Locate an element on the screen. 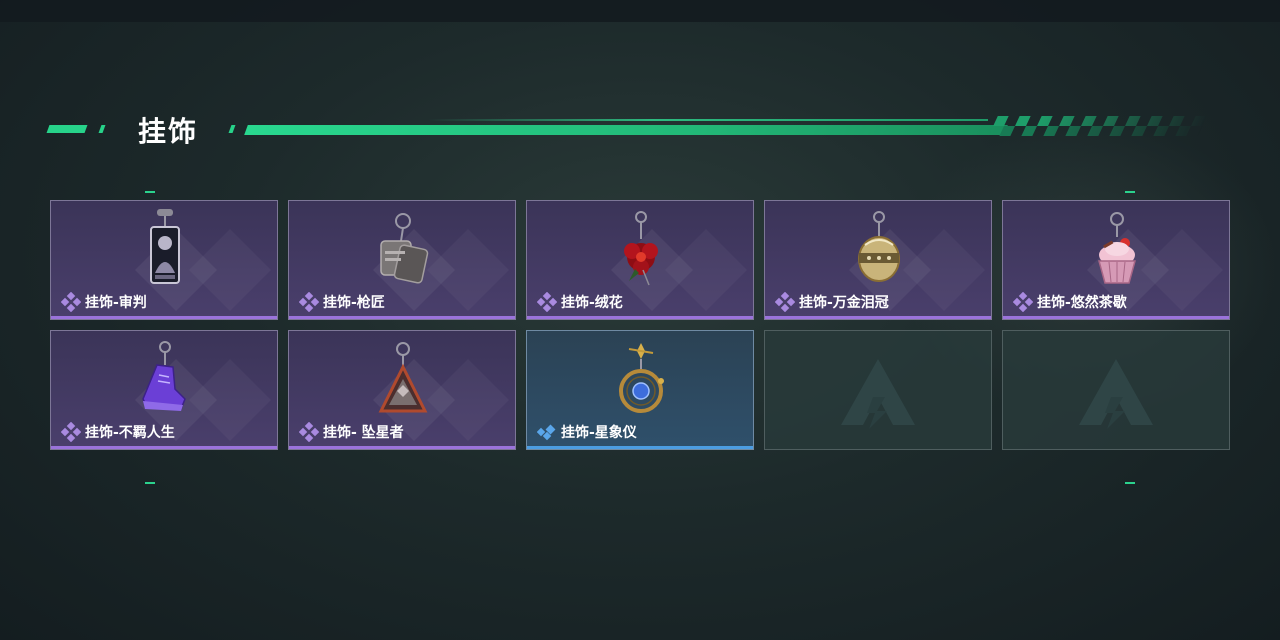 This screenshot has width=1280, height=640. top-band is located at coordinates (640, 11).